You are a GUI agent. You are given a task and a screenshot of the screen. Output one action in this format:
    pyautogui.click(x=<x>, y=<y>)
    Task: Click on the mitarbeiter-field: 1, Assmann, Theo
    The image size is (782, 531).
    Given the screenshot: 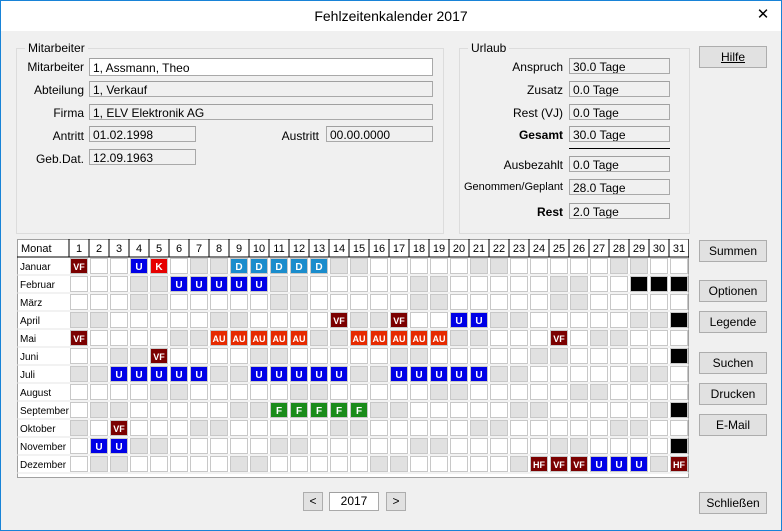 What is the action you would take?
    pyautogui.click(x=261, y=67)
    